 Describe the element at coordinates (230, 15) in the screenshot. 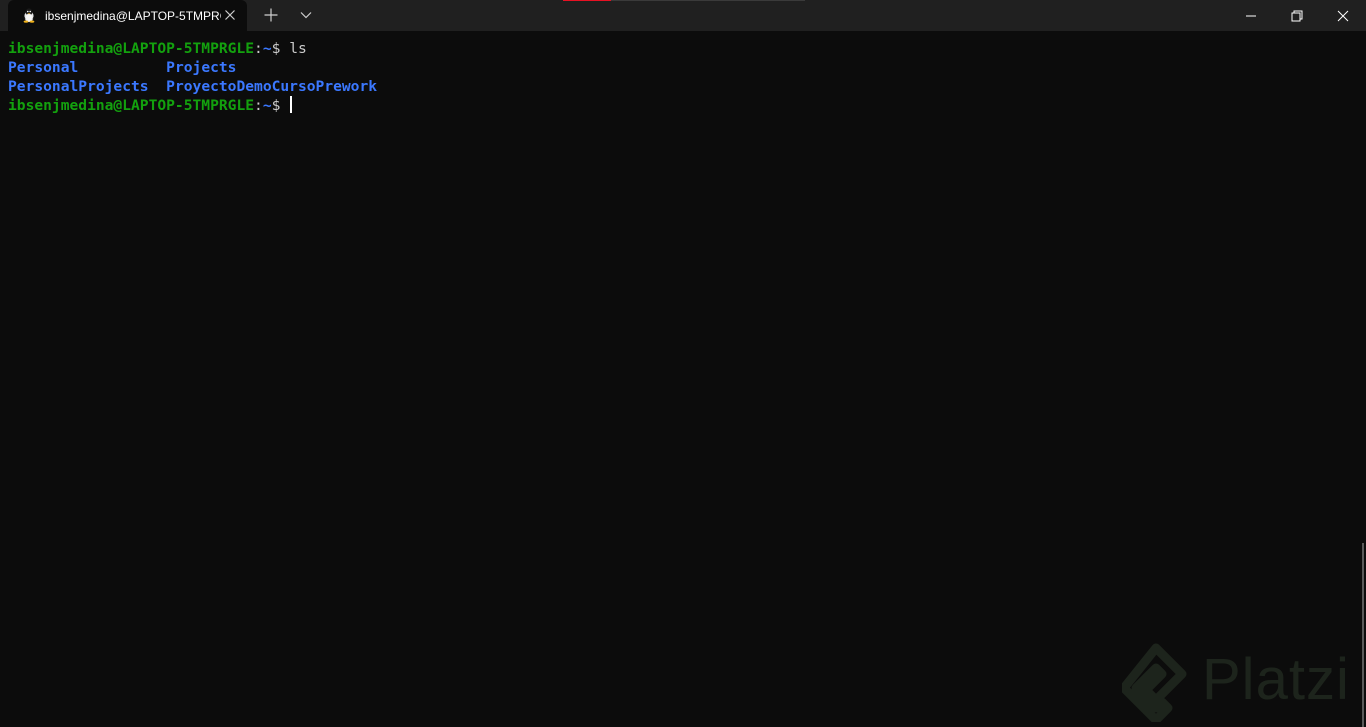

I see `tab-close-icon` at that location.